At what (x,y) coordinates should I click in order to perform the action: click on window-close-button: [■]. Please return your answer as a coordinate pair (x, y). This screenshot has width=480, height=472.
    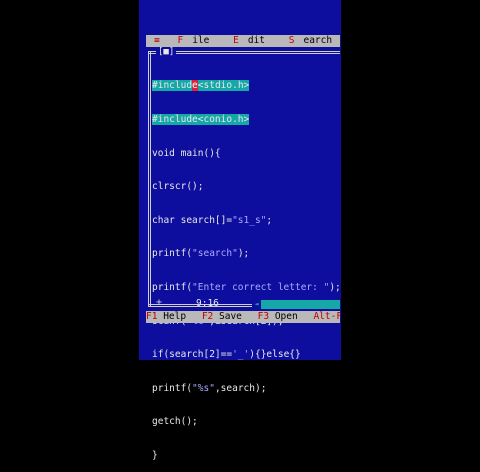
    Looking at the image, I should click on (166, 52).